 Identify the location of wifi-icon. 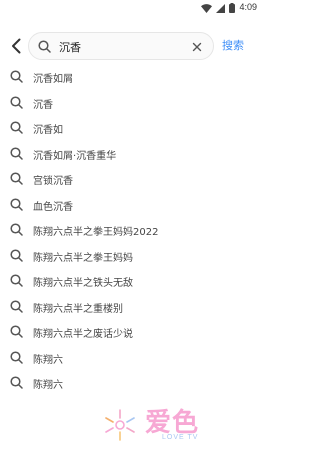
(207, 8).